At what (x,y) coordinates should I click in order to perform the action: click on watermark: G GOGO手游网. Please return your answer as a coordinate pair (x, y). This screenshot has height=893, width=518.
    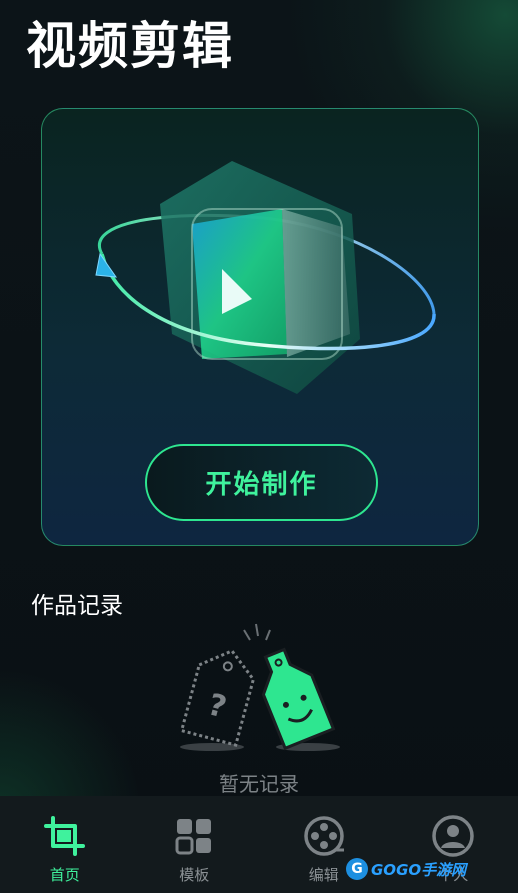
    Looking at the image, I should click on (406, 869).